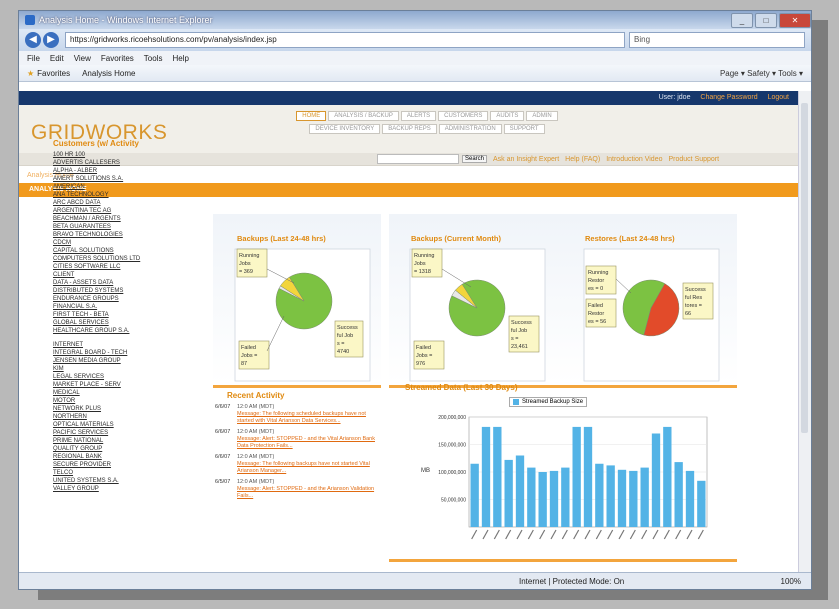  Describe the element at coordinates (791, 581) in the screenshot. I see `zoom-level: 100%` at that location.